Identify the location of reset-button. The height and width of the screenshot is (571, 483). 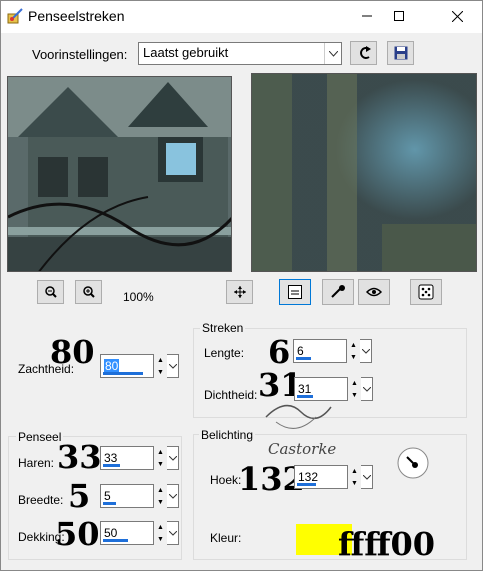
(363, 53).